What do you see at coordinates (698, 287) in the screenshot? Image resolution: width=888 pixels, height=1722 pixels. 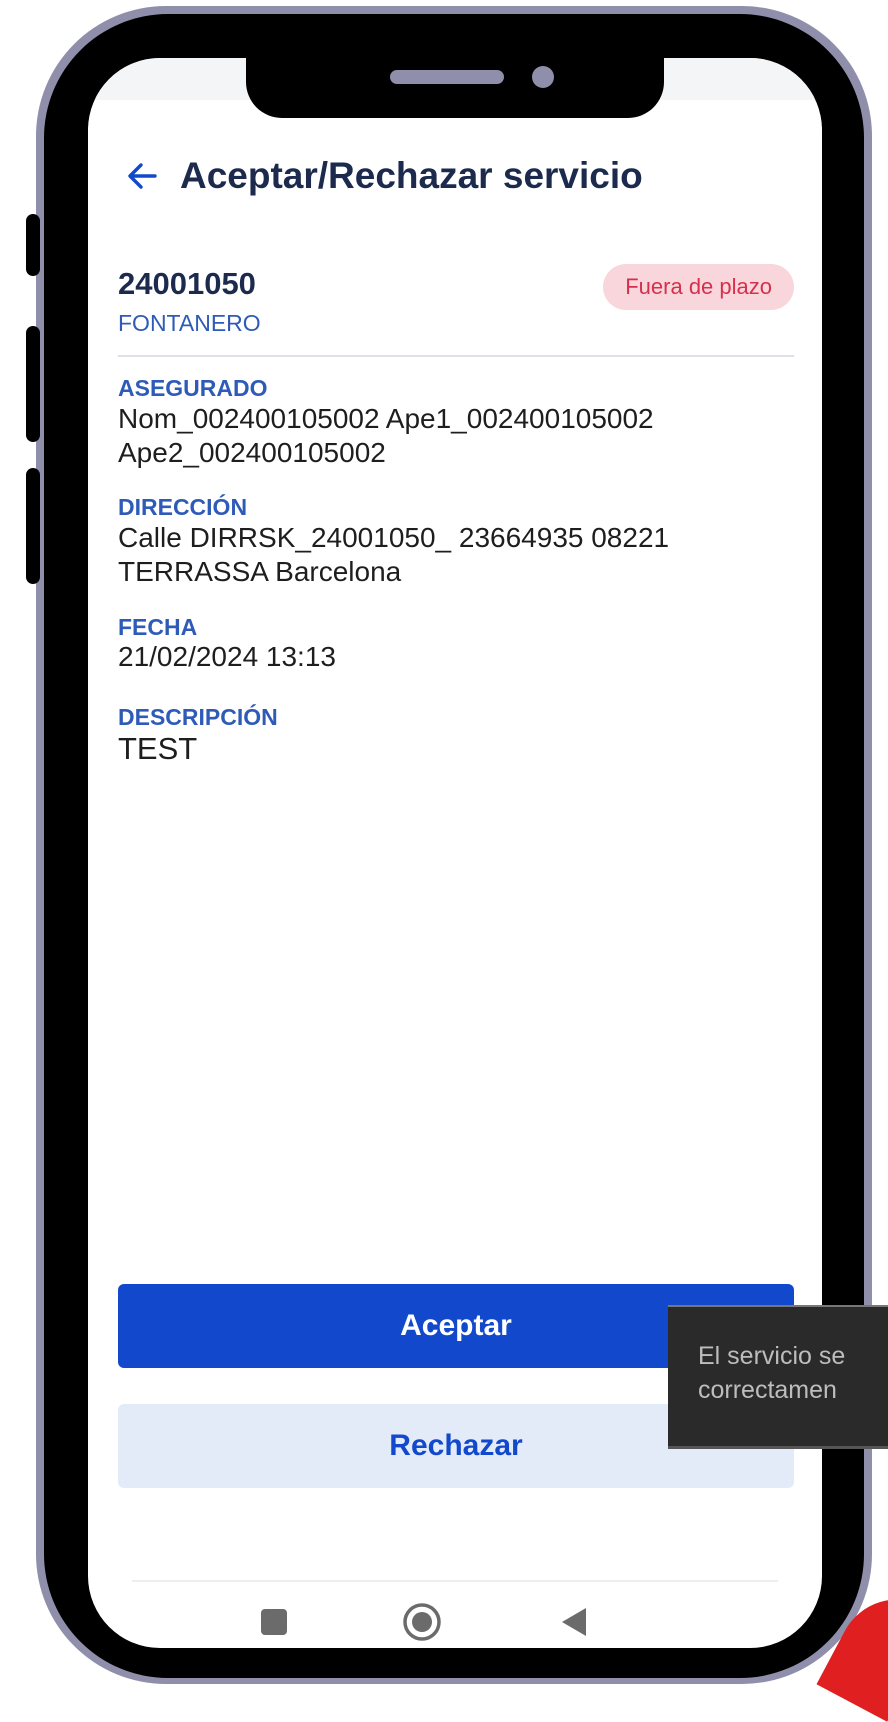 I see `status-badge: Fuera de plazo` at bounding box center [698, 287].